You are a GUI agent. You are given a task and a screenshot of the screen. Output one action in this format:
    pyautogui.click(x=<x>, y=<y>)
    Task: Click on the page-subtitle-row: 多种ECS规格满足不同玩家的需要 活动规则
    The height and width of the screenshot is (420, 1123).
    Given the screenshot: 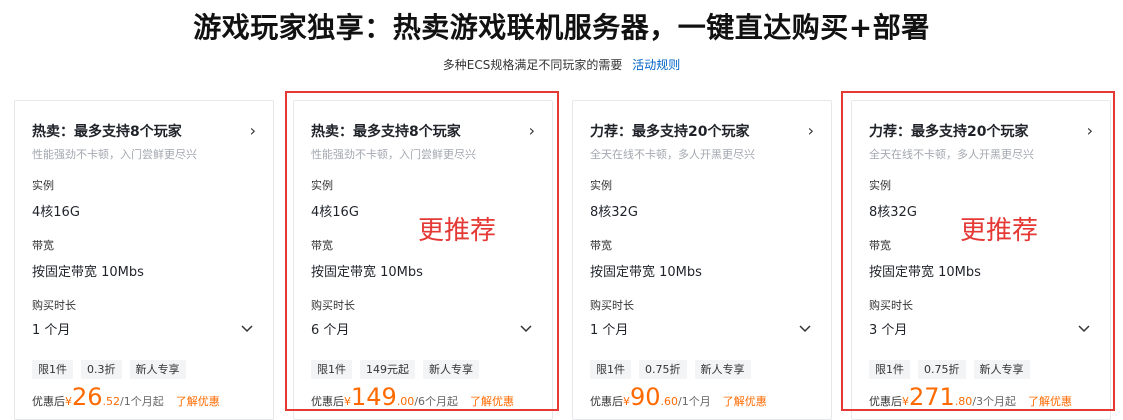 What is the action you would take?
    pyautogui.click(x=561, y=64)
    